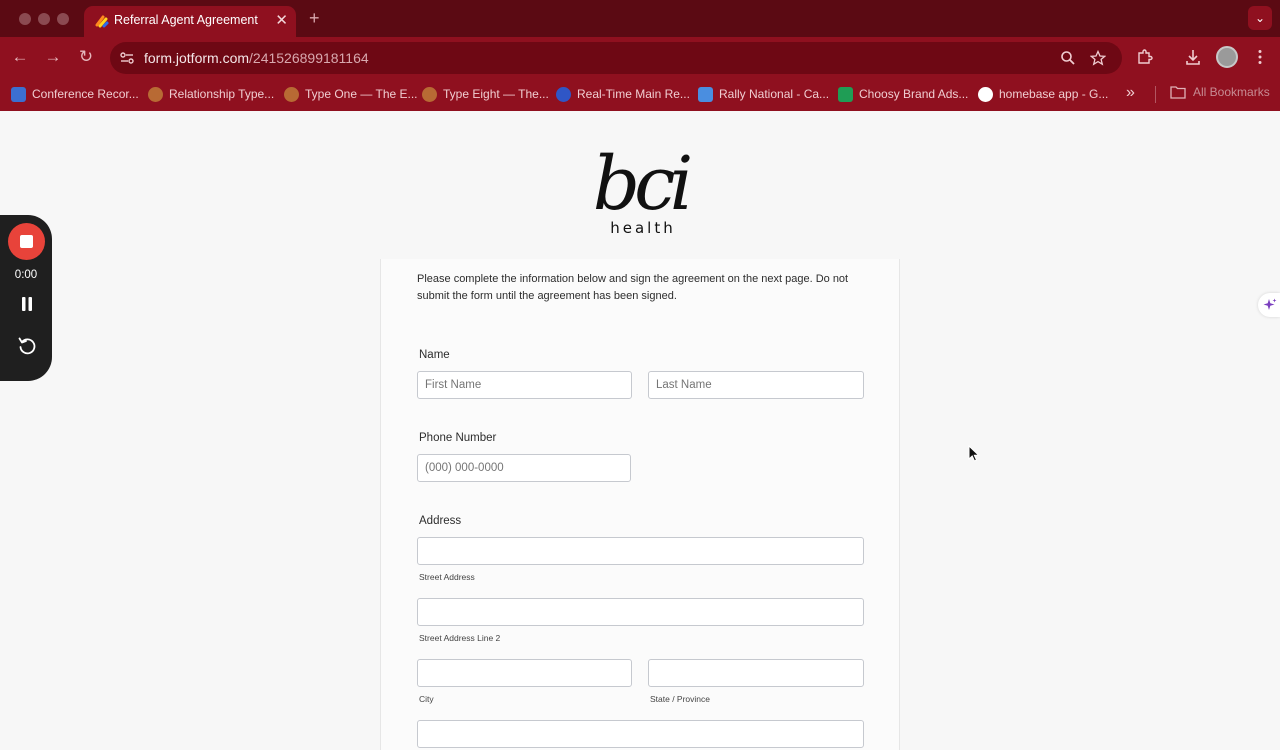 This screenshot has width=1280, height=750. I want to click on state-input, so click(756, 673).